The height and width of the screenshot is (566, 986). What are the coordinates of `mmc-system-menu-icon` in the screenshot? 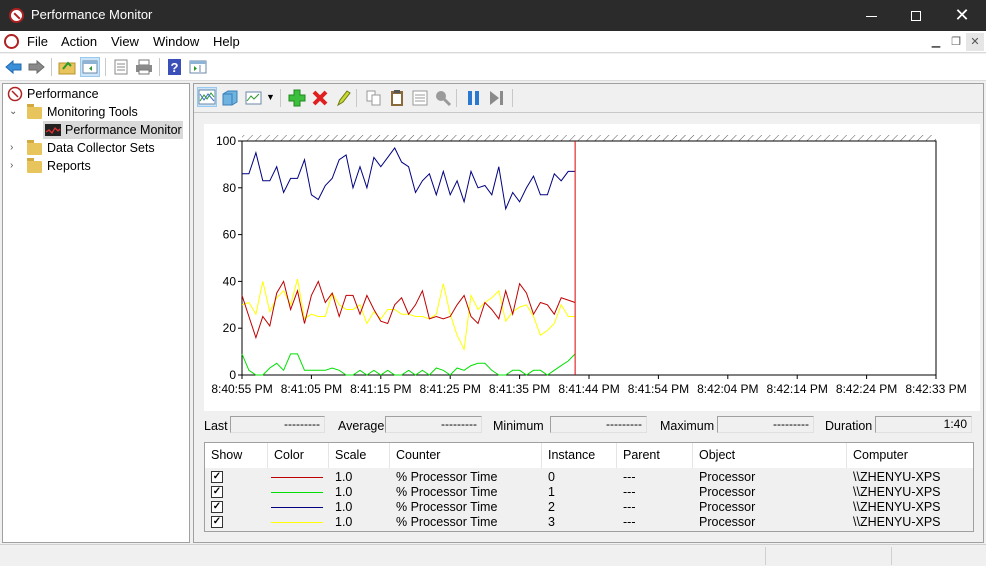 It's located at (11, 41).